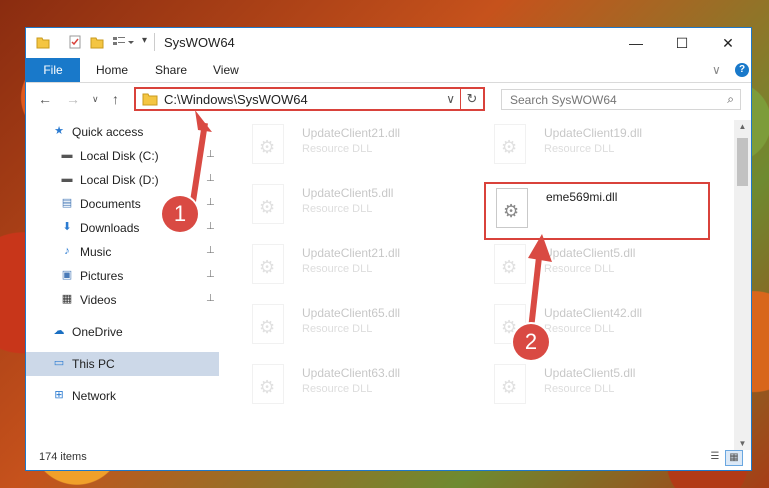 This screenshot has width=769, height=488. I want to click on arrow-2-head, so click(540, 248).